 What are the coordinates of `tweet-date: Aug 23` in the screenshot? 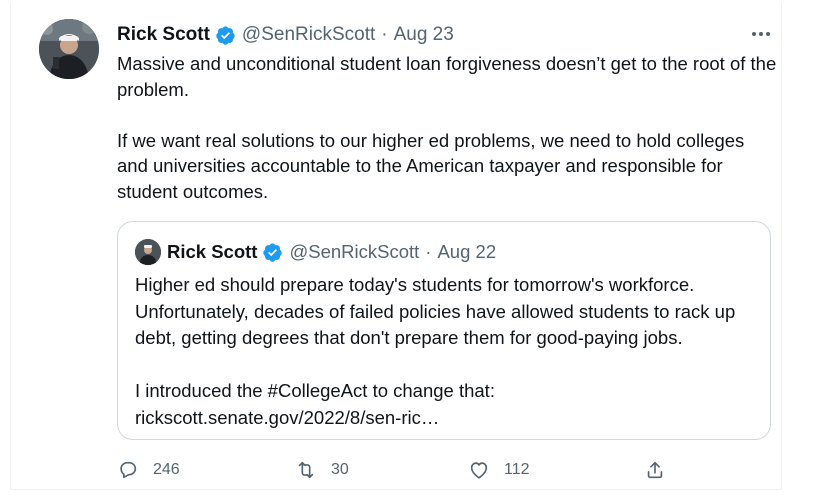 It's located at (424, 35).